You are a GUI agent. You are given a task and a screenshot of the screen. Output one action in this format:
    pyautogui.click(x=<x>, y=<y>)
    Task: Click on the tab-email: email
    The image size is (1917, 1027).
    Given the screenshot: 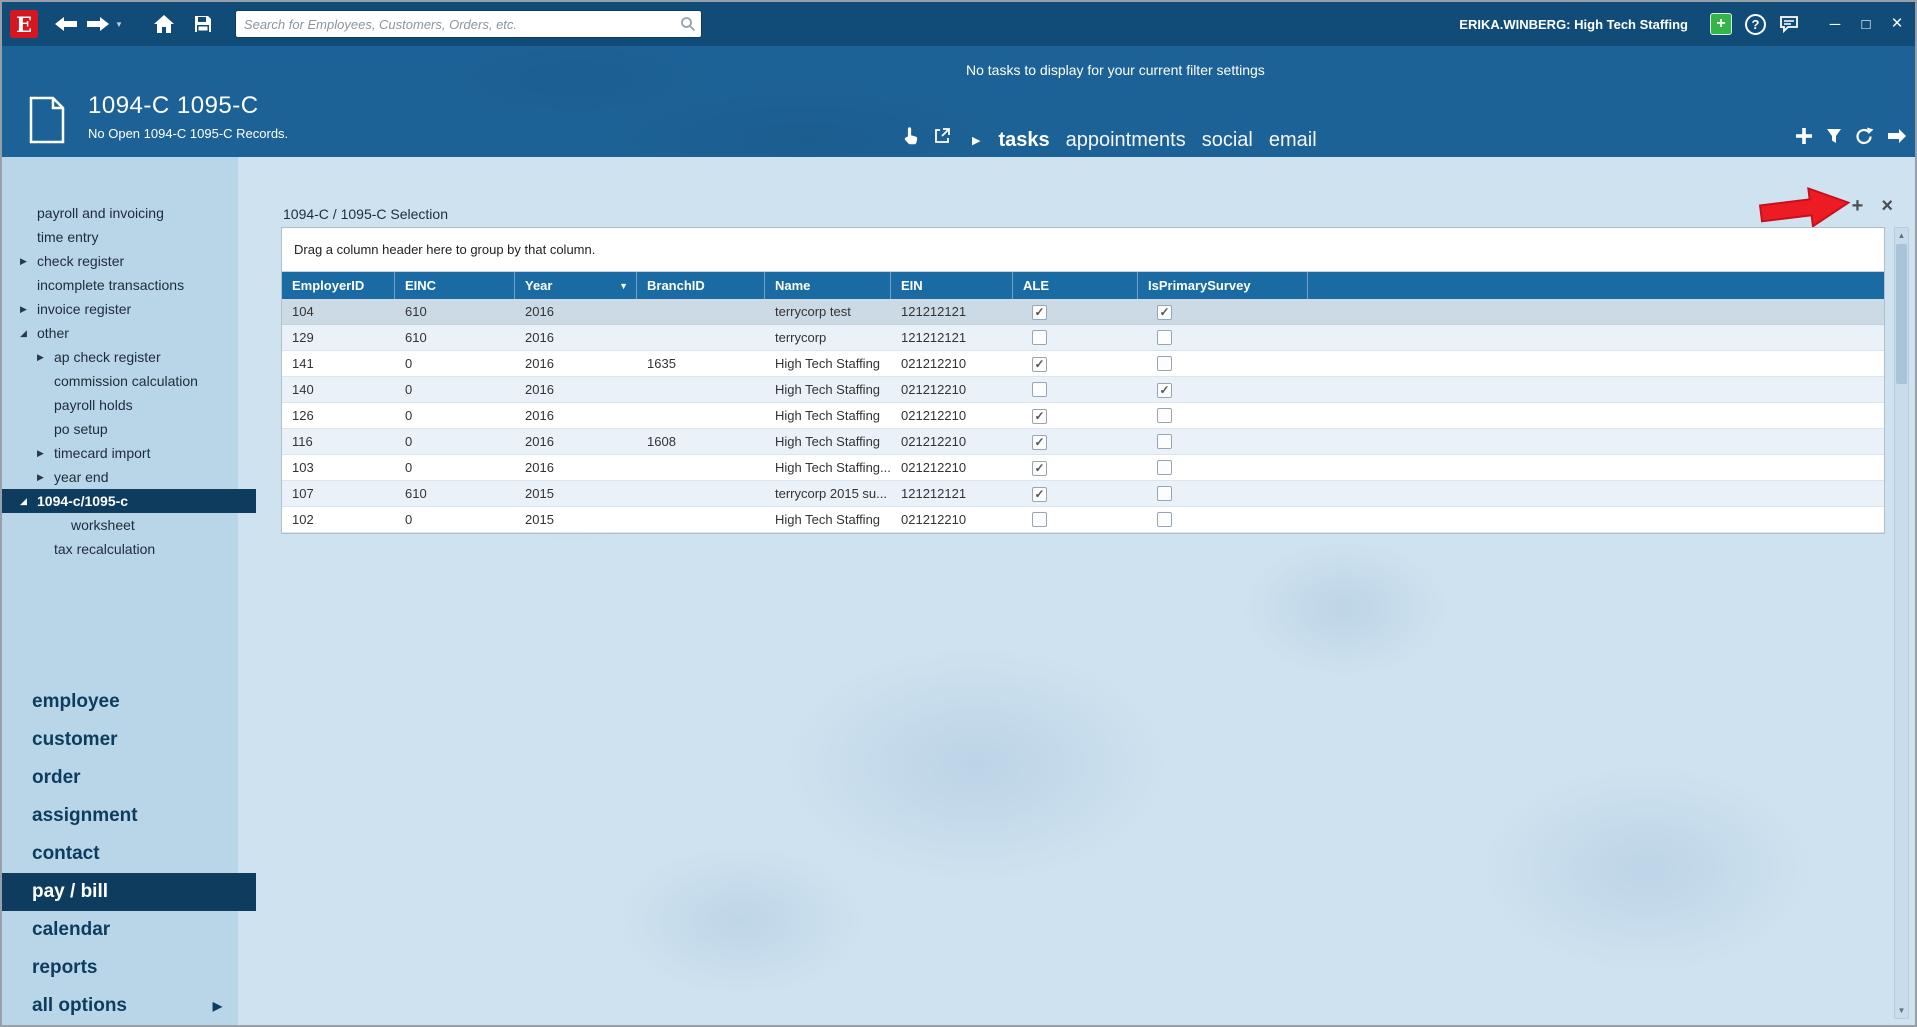 What is the action you would take?
    pyautogui.click(x=1293, y=140)
    